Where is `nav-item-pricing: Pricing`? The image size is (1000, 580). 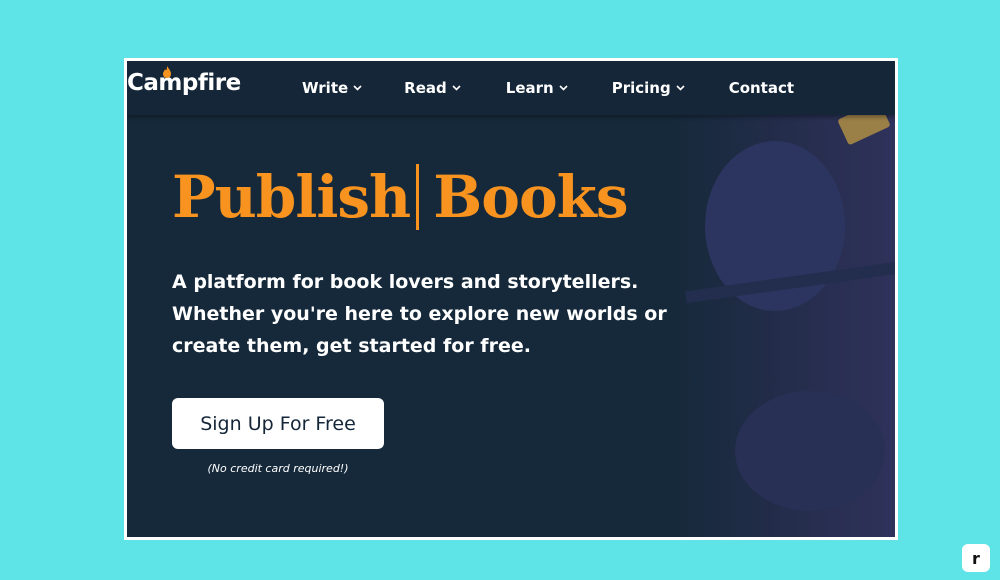 nav-item-pricing: Pricing is located at coordinates (648, 88).